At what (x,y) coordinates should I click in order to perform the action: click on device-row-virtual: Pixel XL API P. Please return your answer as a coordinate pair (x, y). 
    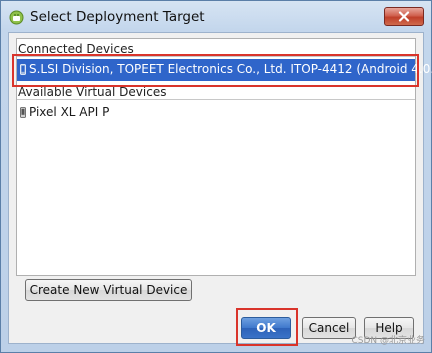
    Looking at the image, I should click on (216, 113).